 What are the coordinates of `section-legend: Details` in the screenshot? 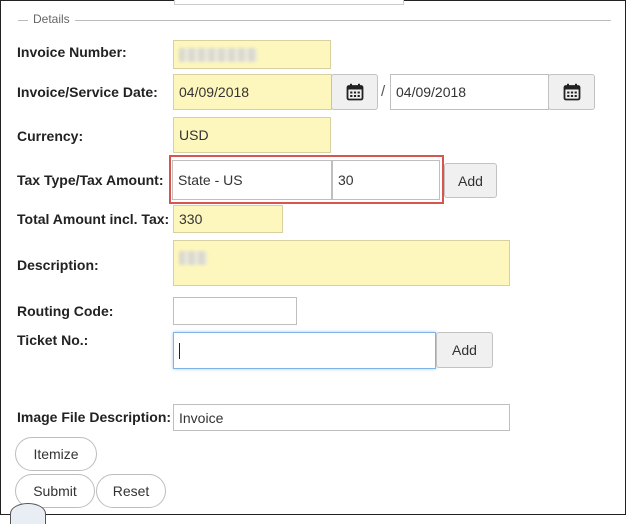 It's located at (51, 19).